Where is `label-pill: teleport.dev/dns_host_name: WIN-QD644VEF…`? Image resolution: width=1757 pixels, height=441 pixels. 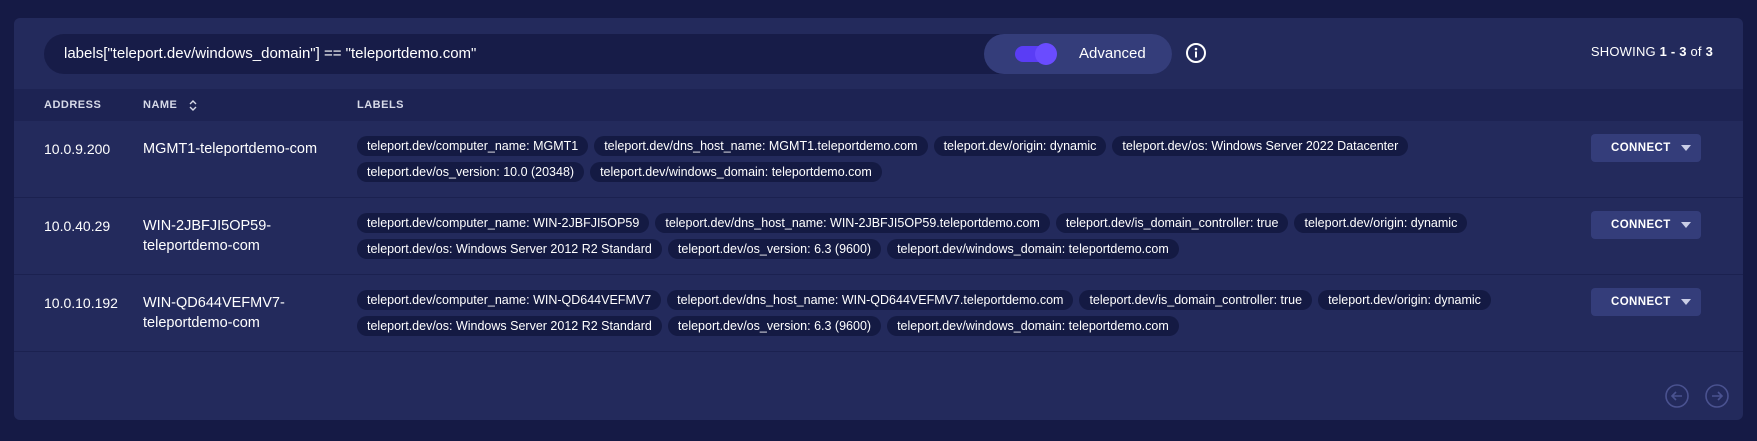 label-pill: teleport.dev/dns_host_name: WIN-QD644VEF… is located at coordinates (870, 300).